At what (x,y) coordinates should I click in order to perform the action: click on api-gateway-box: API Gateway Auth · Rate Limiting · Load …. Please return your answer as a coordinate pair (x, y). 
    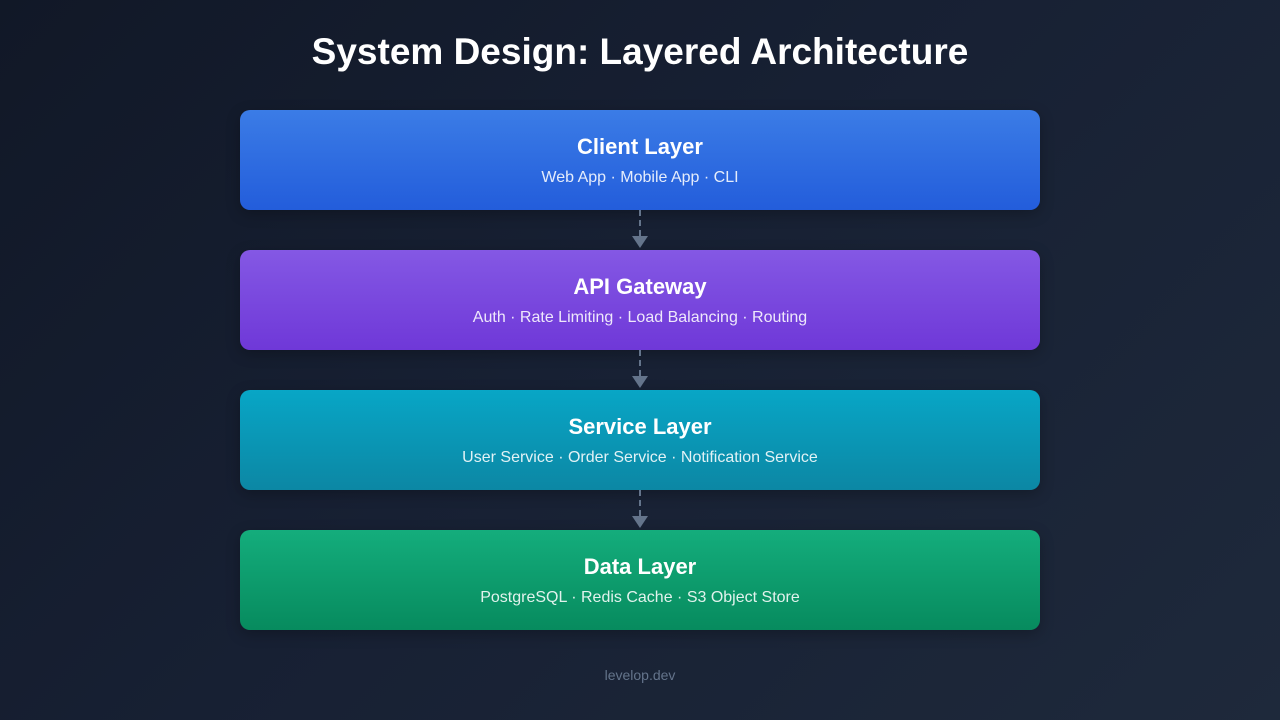
    Looking at the image, I should click on (640, 300).